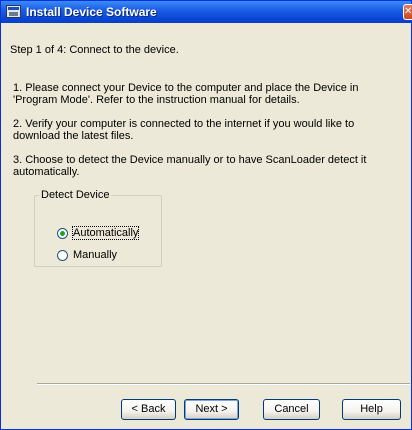  What do you see at coordinates (62, 233) in the screenshot?
I see `radio-automatically-button` at bounding box center [62, 233].